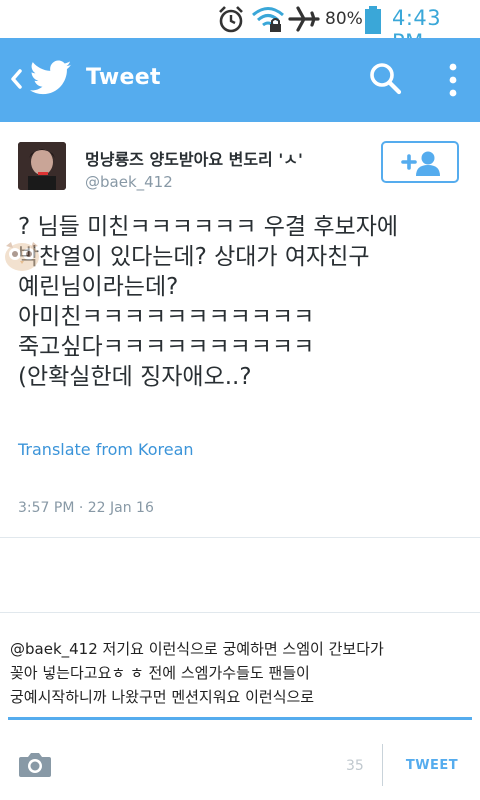 This screenshot has height=800, width=480. I want to click on avatar-image, so click(42, 166).